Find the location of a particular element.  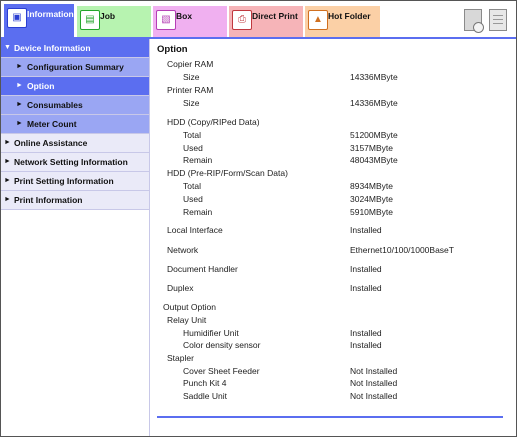

chevron-down-icon: ▼ is located at coordinates (7, 47).